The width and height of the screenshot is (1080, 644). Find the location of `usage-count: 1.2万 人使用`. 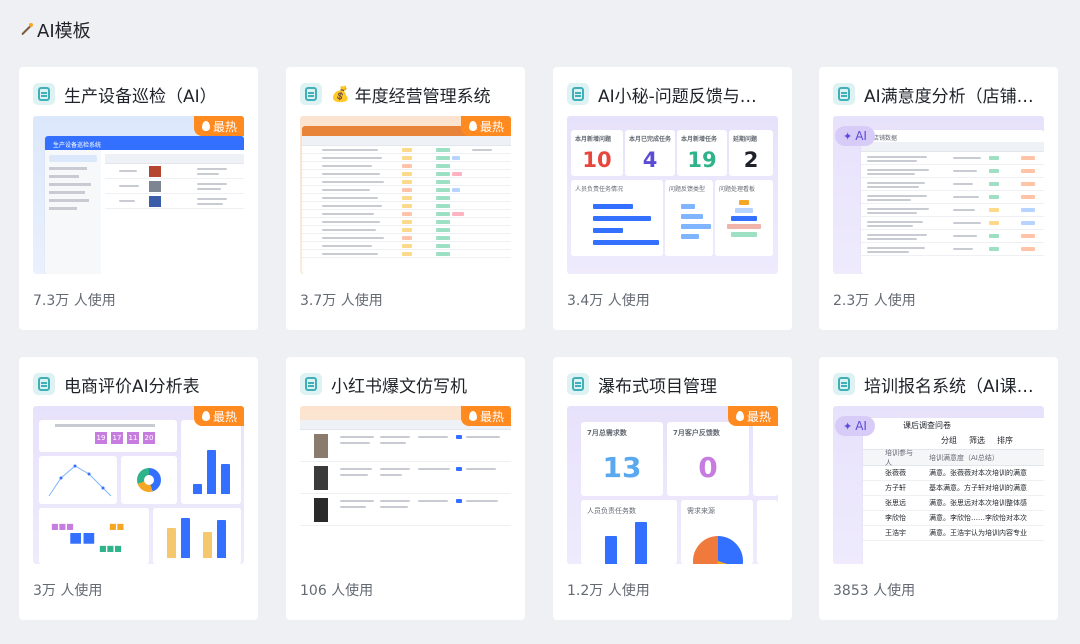

usage-count: 1.2万 人使用 is located at coordinates (608, 591).